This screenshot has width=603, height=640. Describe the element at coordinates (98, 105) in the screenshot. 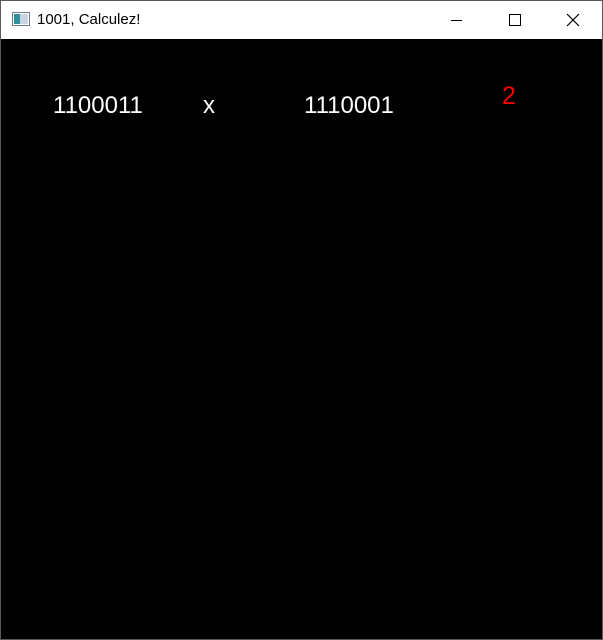

I see `operand-a: 1100011` at that location.